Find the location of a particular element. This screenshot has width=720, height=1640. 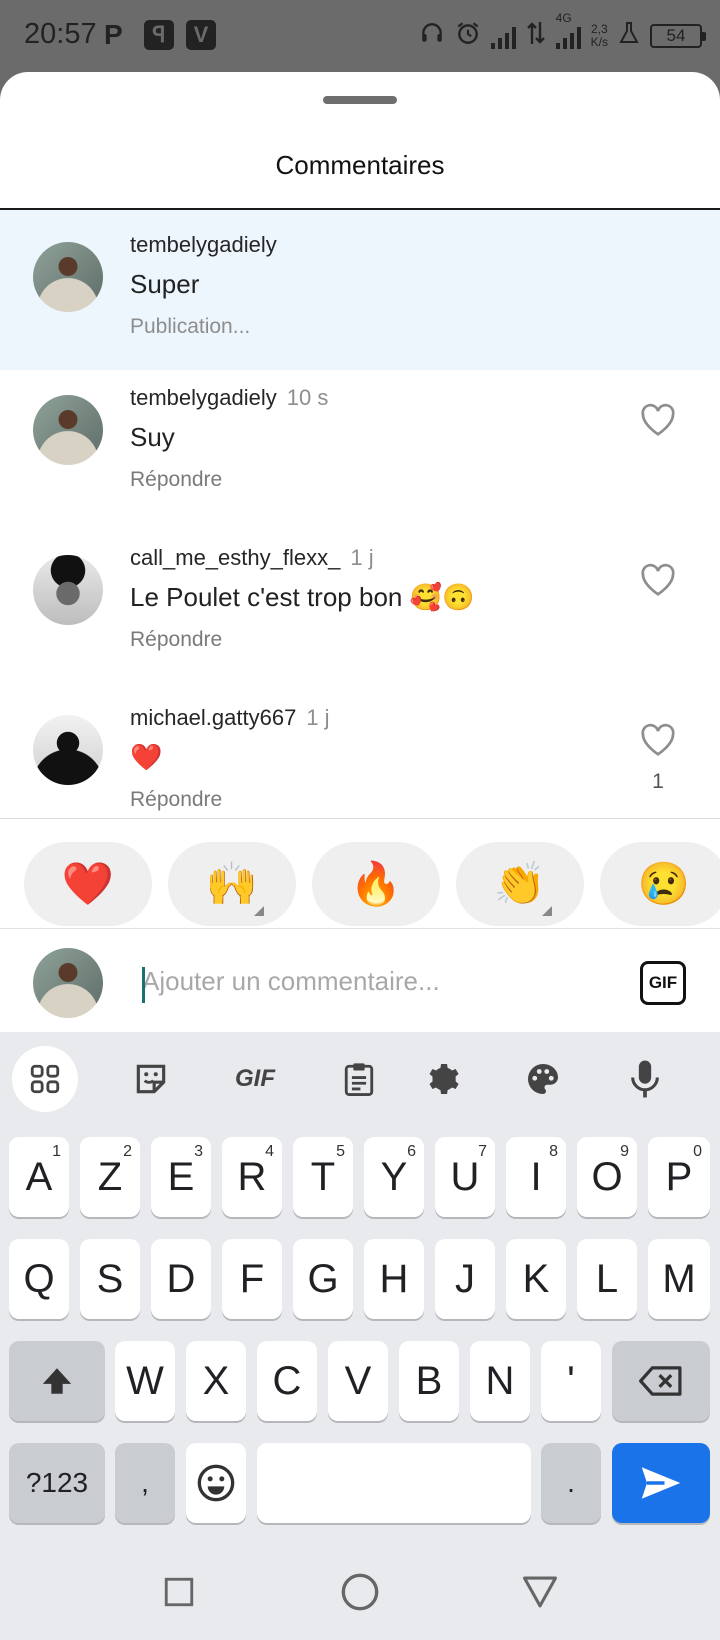

palette-icon is located at coordinates (543, 1079).